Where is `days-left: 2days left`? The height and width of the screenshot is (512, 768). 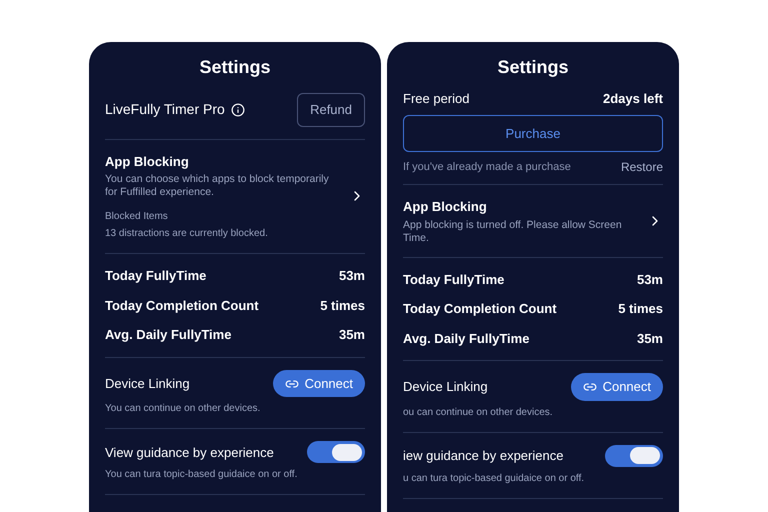
days-left: 2days left is located at coordinates (633, 99).